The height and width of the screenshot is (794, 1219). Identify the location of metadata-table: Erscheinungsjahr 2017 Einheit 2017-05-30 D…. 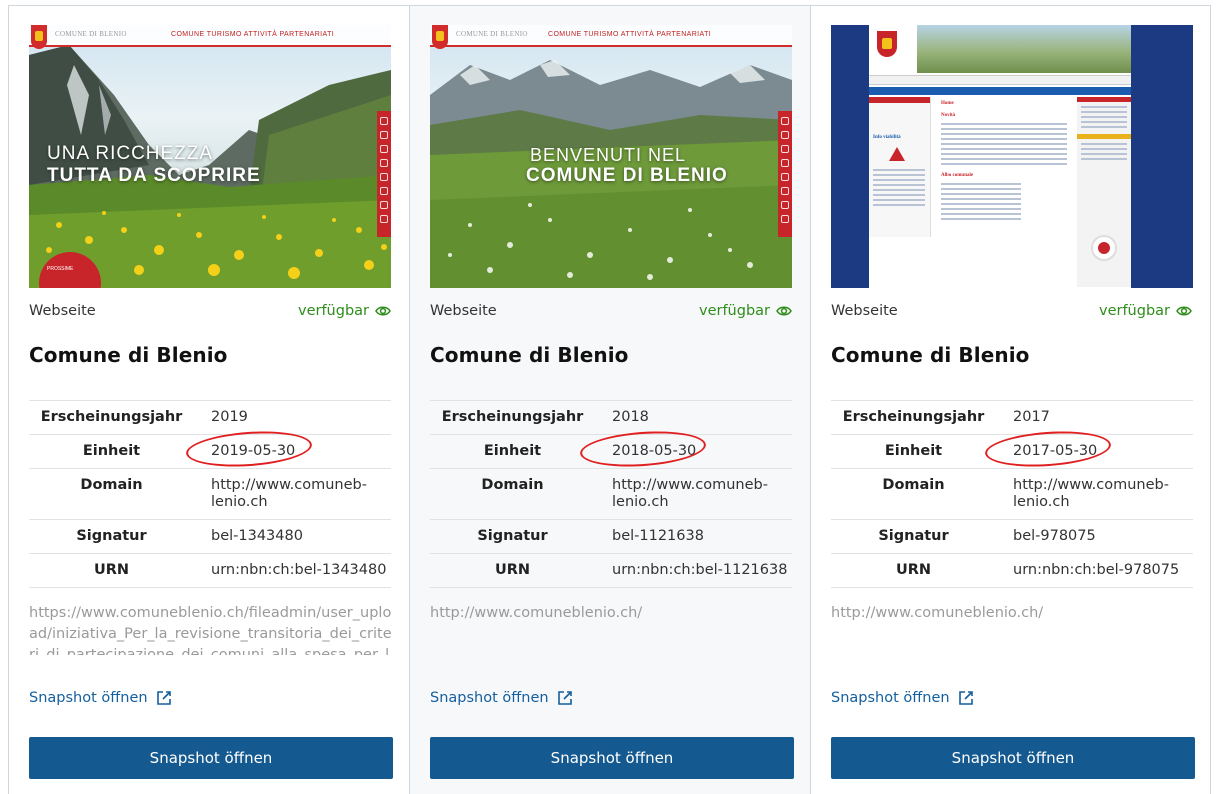
(1012, 494).